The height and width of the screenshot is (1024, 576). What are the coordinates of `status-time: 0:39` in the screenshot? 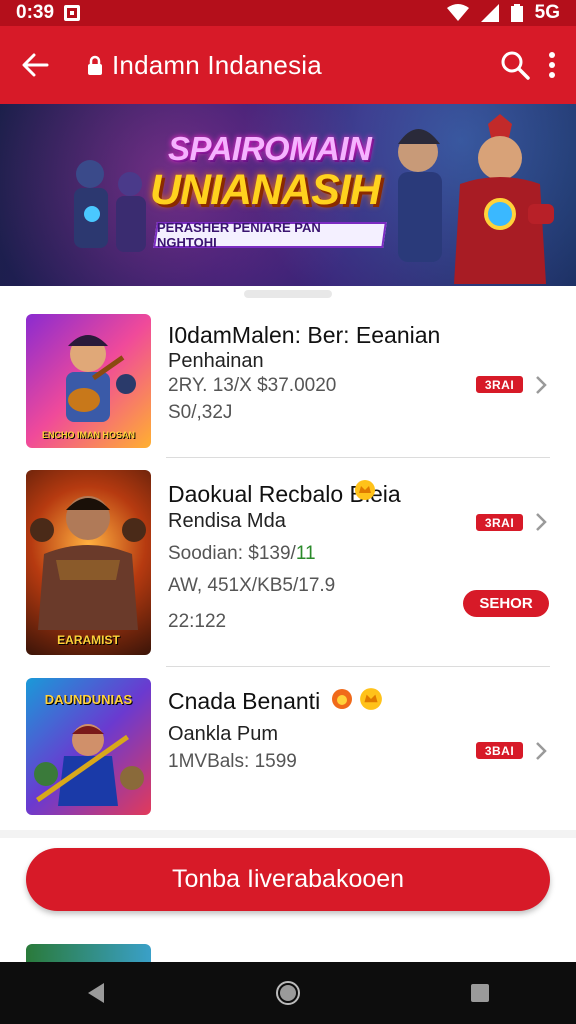 It's located at (35, 12).